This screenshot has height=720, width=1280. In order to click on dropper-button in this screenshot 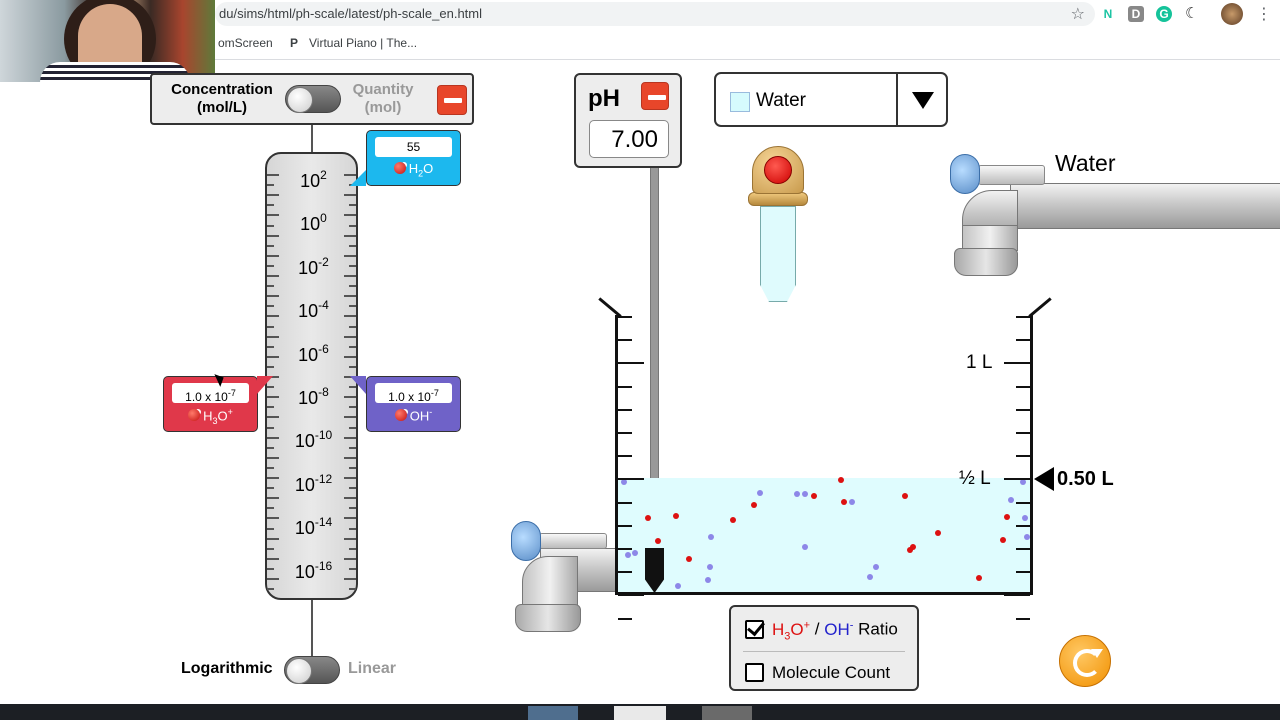, I will do `click(778, 170)`.